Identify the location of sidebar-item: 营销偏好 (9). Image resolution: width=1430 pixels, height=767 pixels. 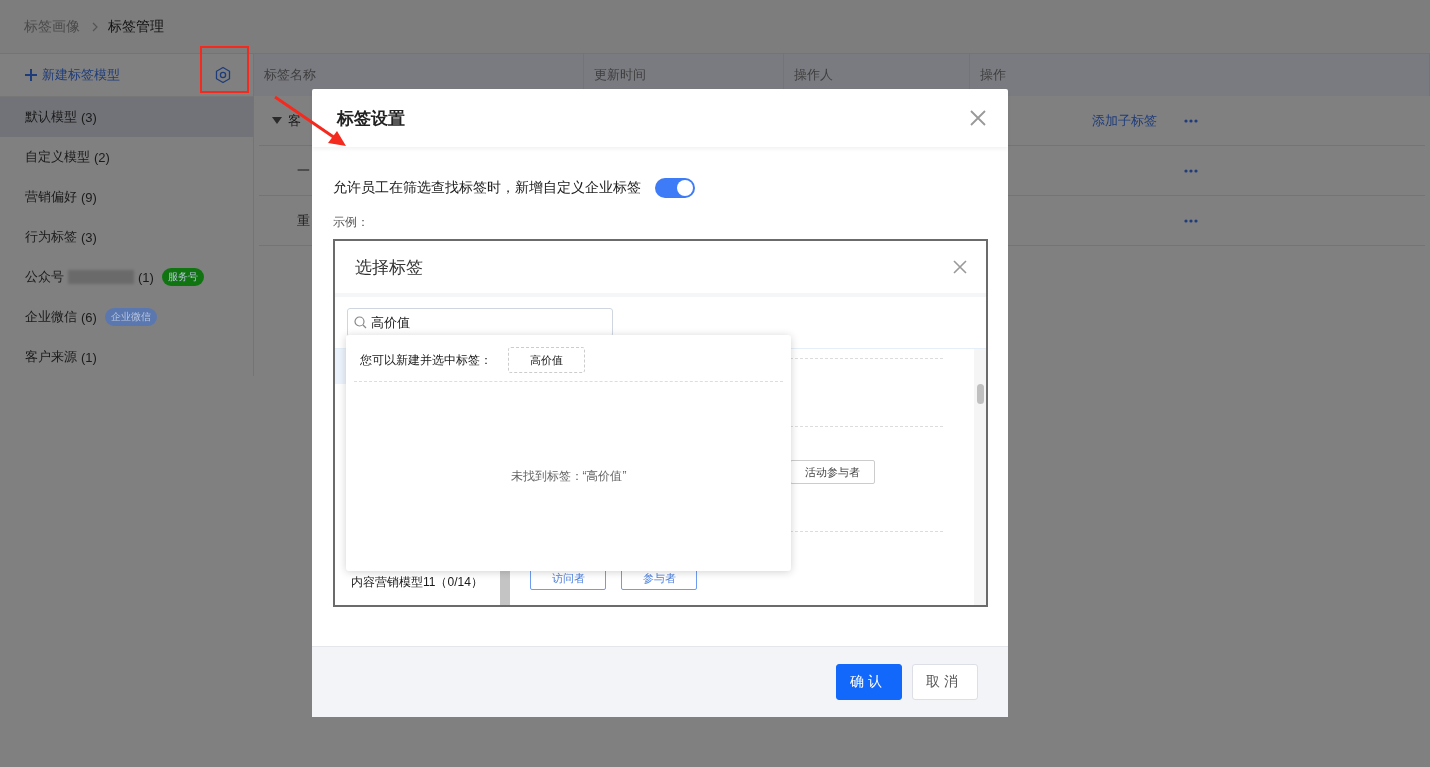
(126, 197).